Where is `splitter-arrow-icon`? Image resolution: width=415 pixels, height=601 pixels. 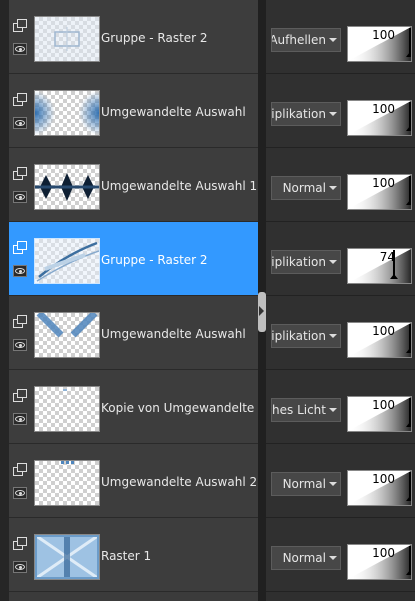
splitter-arrow-icon is located at coordinates (261, 311).